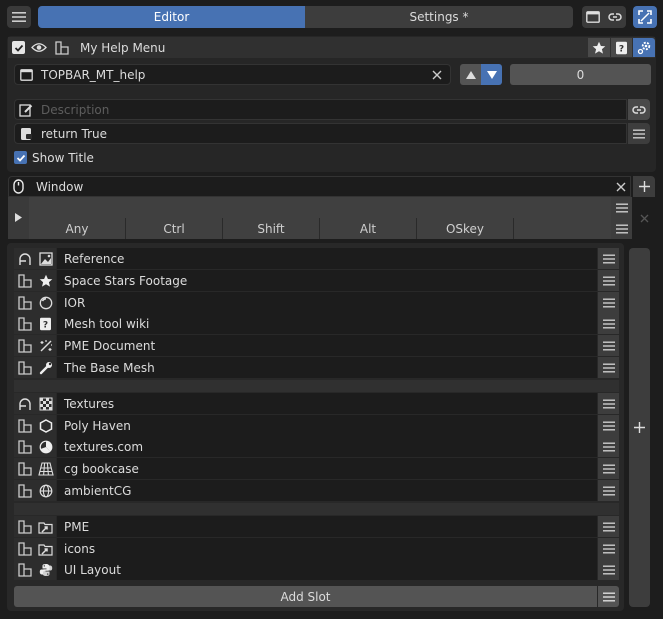 This screenshot has height=619, width=663. I want to click on expand-toggle, so click(18, 217).